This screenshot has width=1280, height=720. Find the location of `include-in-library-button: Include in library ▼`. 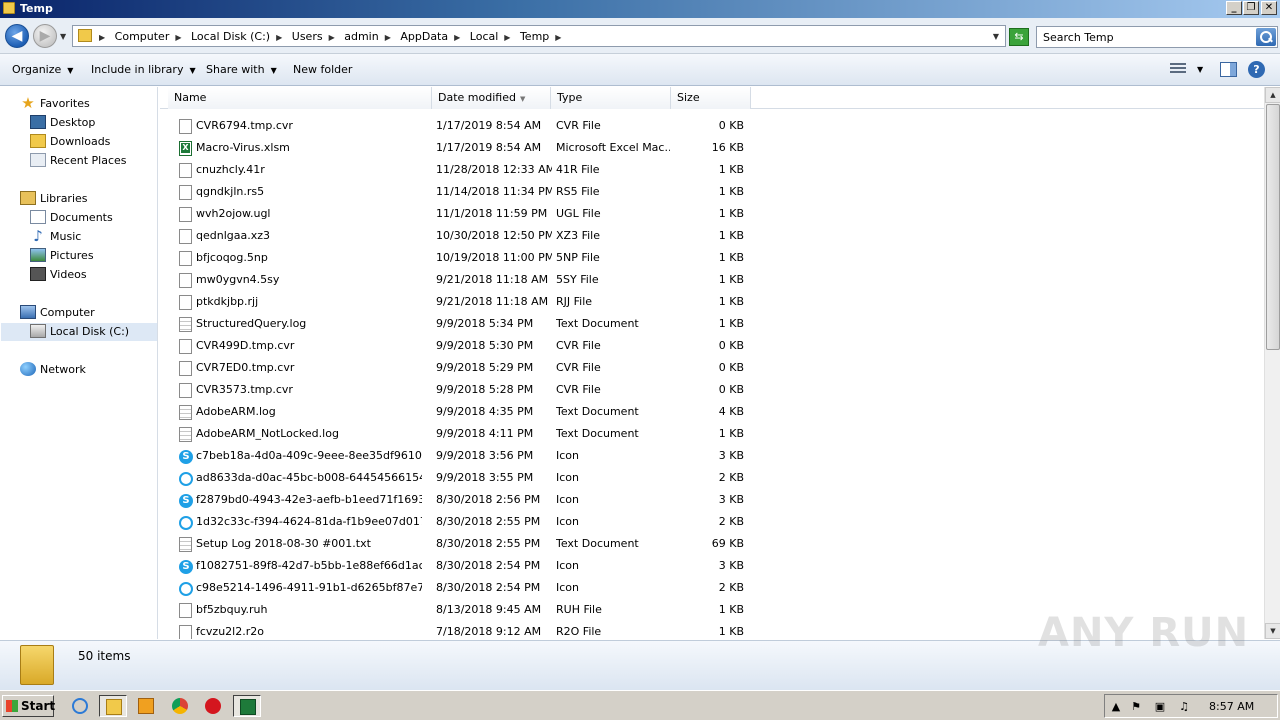

include-in-library-button: Include in library ▼ is located at coordinates (143, 69).